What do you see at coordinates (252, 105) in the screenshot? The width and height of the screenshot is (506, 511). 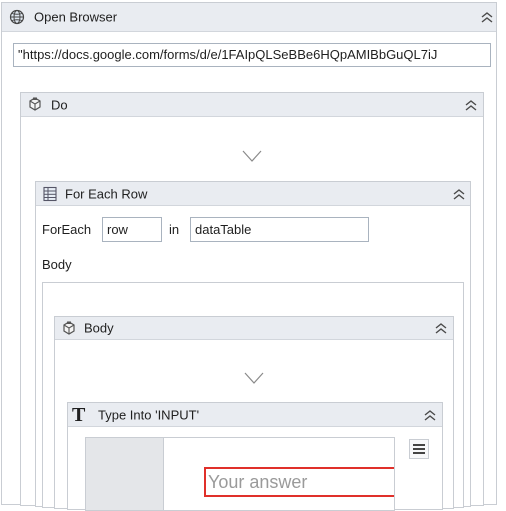 I see `do-header: Do` at bounding box center [252, 105].